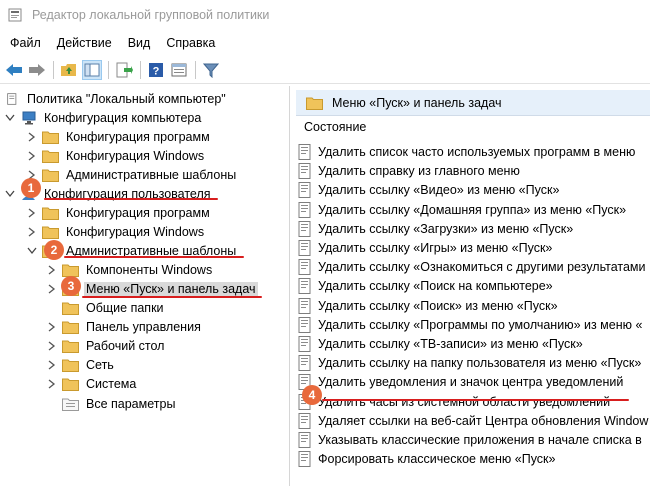  I want to click on menu-bar: Файл Действие Вид Справка, so click(325, 43).